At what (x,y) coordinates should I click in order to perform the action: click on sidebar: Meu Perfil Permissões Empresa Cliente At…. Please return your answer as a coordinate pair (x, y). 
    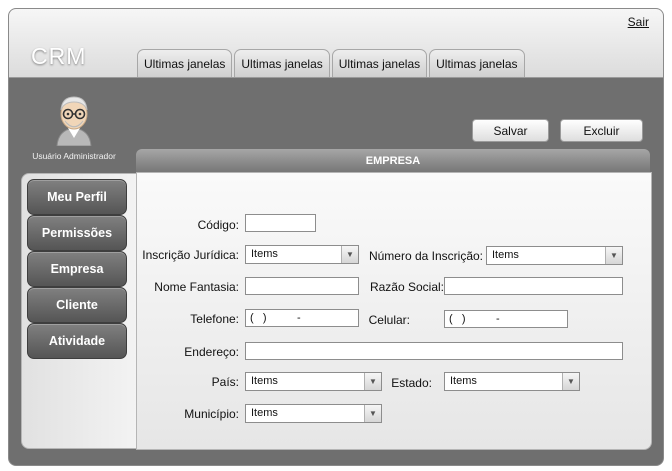
    Looking at the image, I should click on (79, 311).